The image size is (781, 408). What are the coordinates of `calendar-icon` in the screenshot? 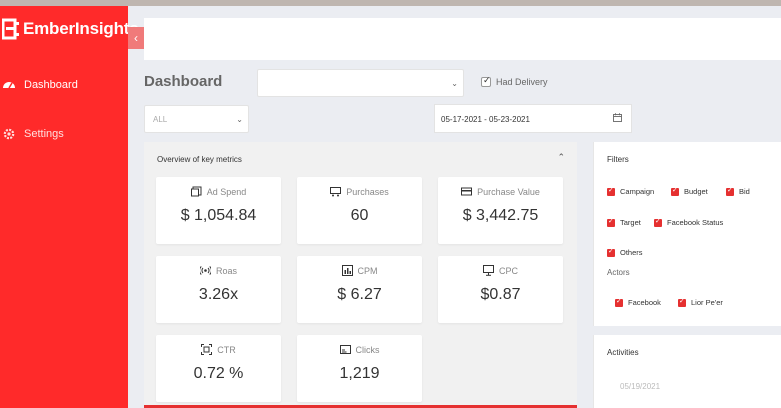 It's located at (617, 117).